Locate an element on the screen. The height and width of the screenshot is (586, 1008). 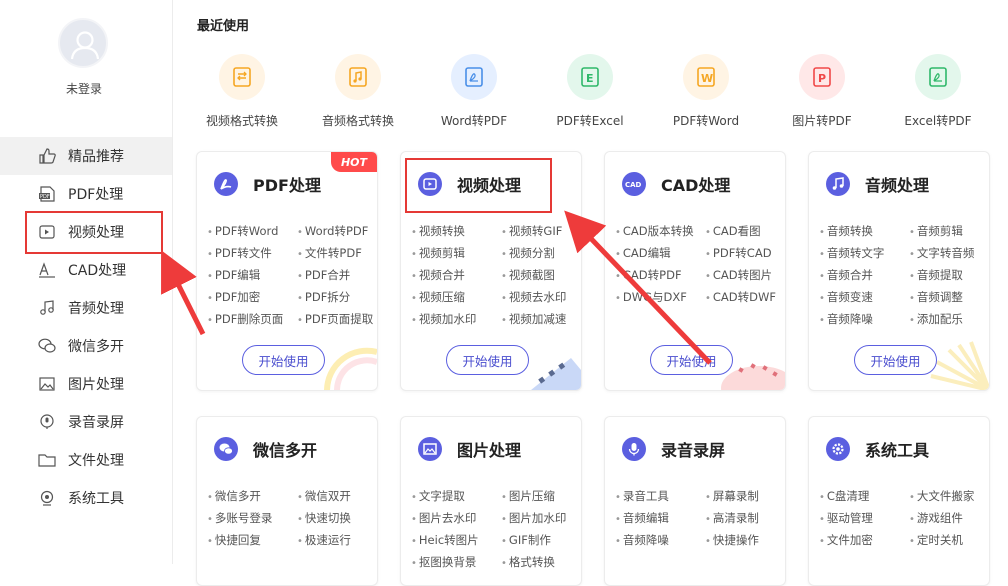
recent-item: Word转PDF is located at coordinates (474, 90).